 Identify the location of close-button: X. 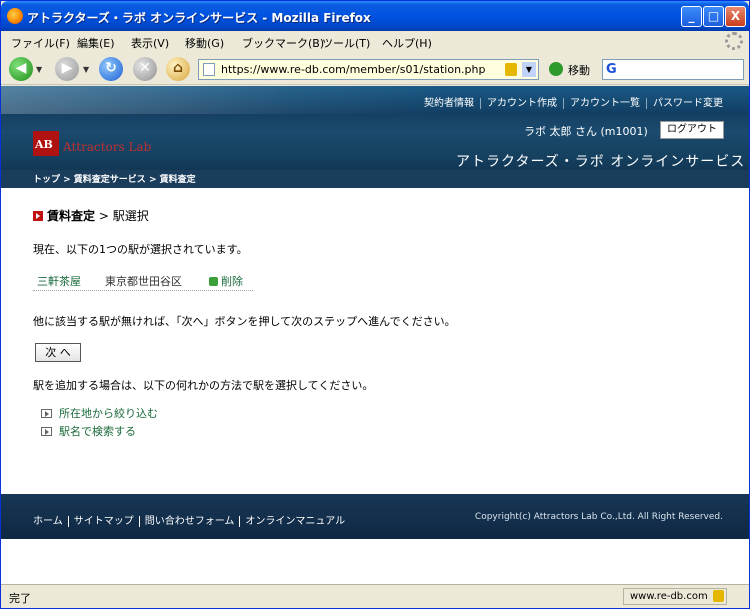
(735, 16).